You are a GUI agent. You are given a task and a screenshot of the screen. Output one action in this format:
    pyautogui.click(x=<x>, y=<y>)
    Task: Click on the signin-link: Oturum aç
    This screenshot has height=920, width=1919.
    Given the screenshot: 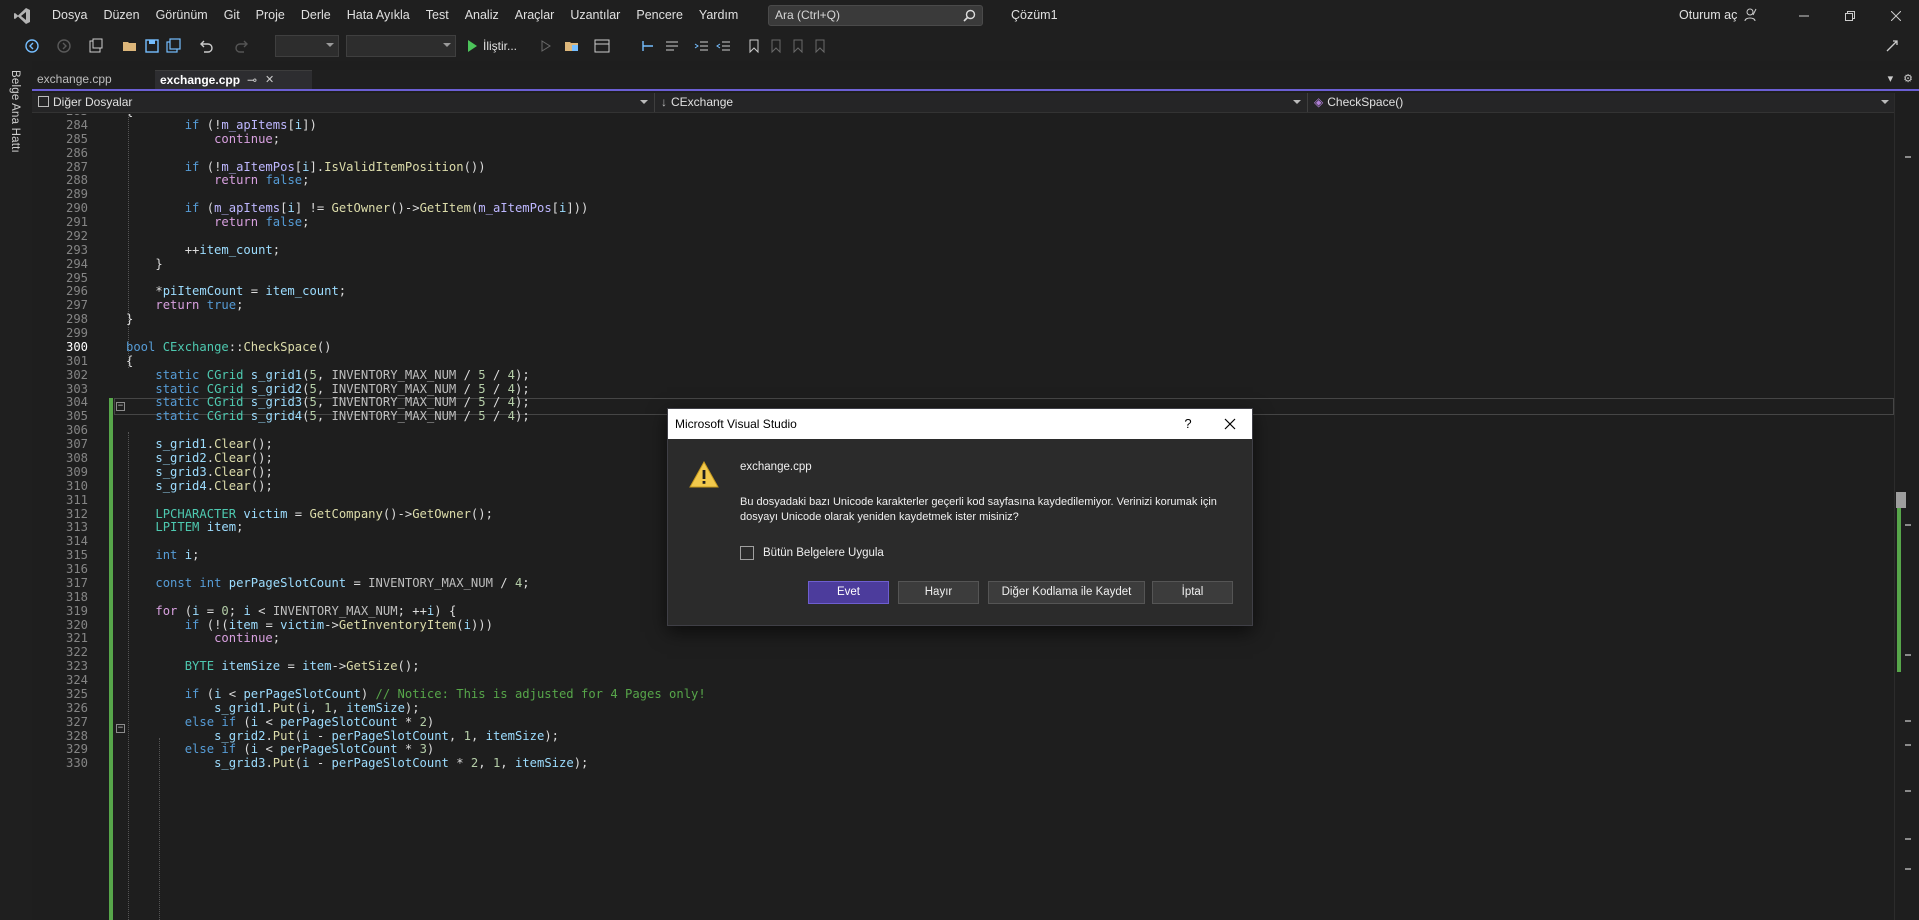 What is the action you would take?
    pyautogui.click(x=1708, y=15)
    